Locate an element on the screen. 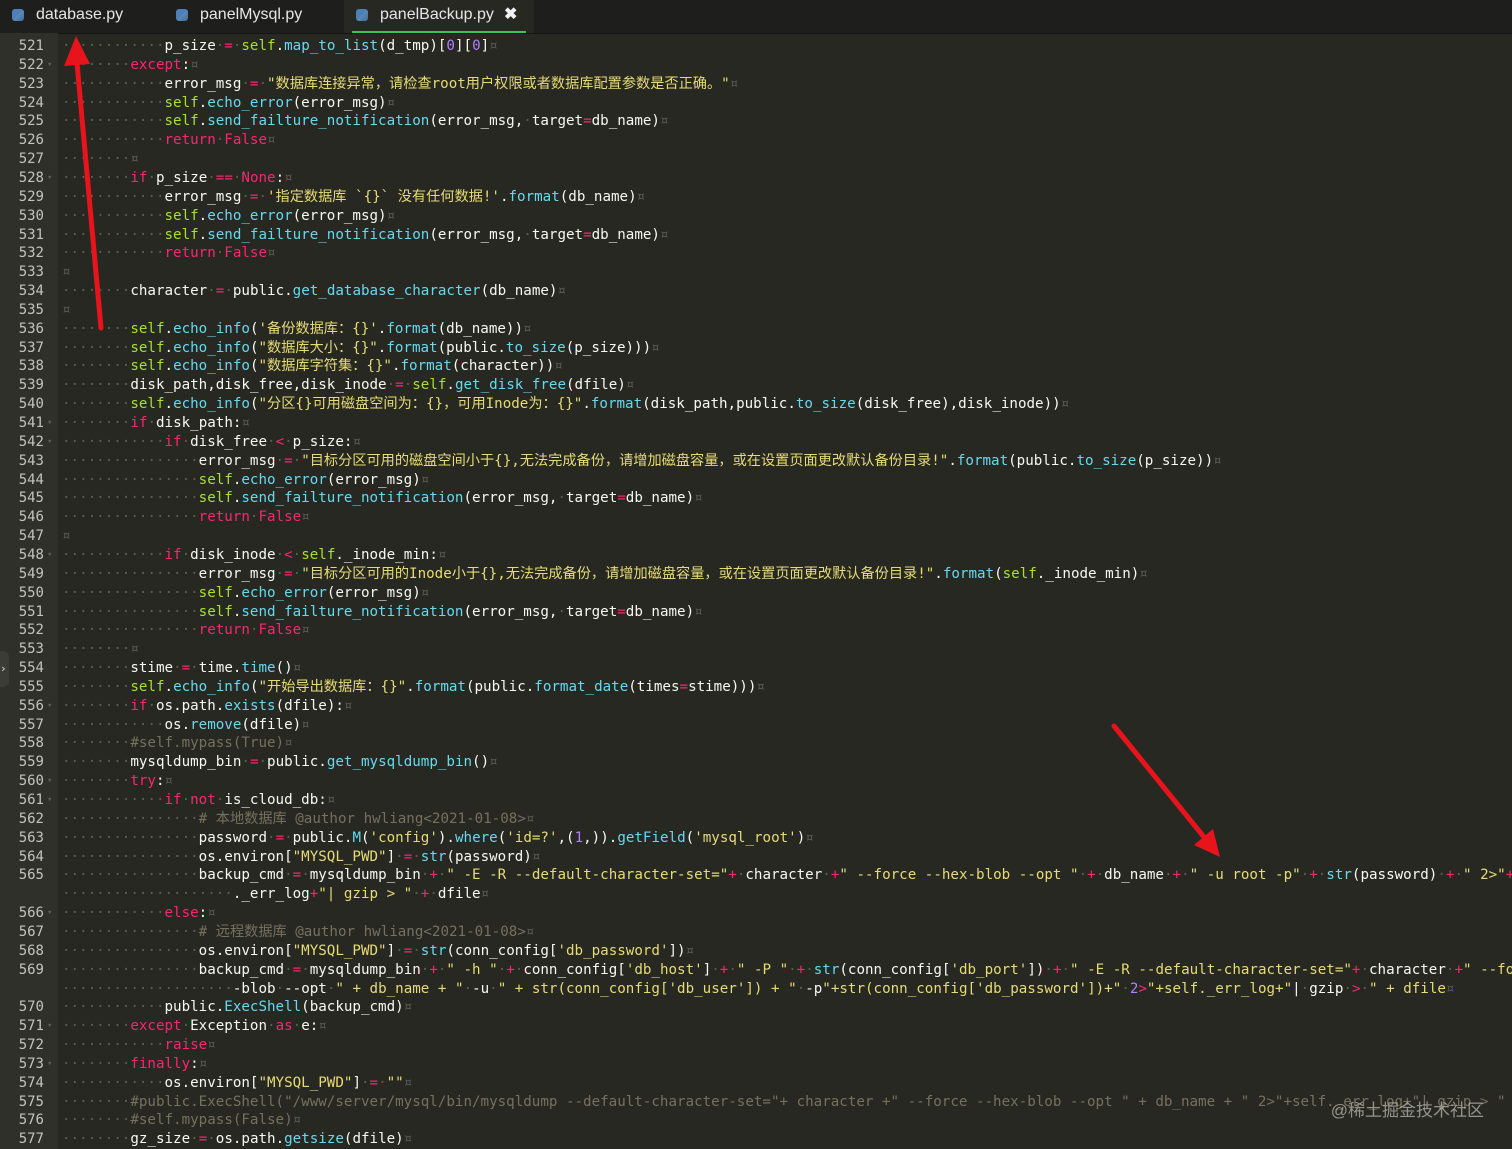  code-line: 571 ▾ ········except·Exception·as·e:¤ is located at coordinates (756, 1026).